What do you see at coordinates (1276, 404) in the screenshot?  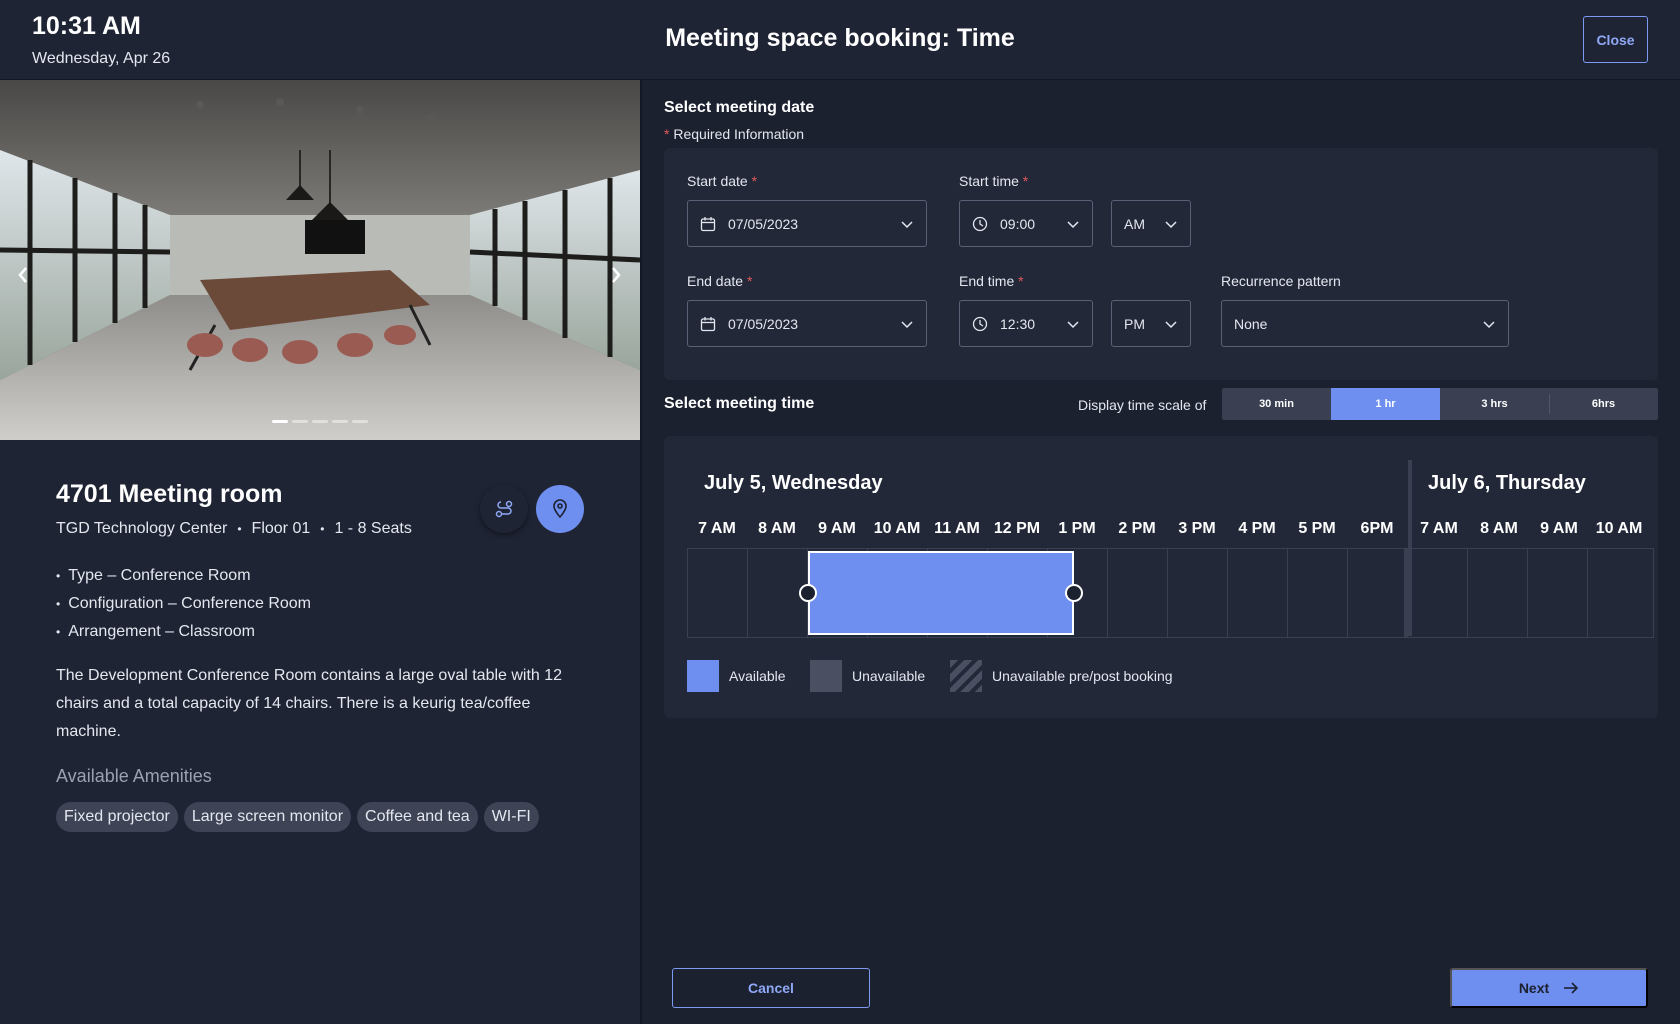 I see `scale-option-30min: 30 min` at bounding box center [1276, 404].